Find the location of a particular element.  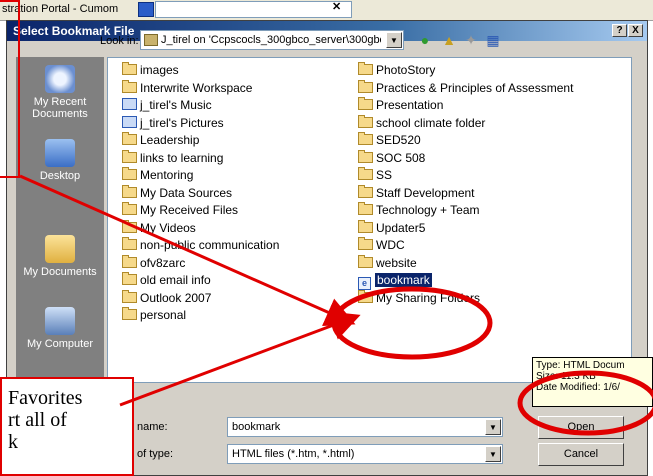

file-item: j_tirel's Pictures is located at coordinates (173, 123).